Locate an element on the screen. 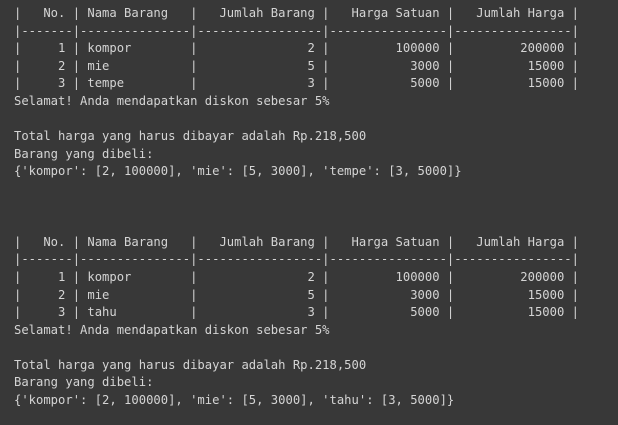 This screenshot has width=618, height=425. table-row: | 3 | tempe | 3 | 5000 | 15000 | is located at coordinates (296, 83).